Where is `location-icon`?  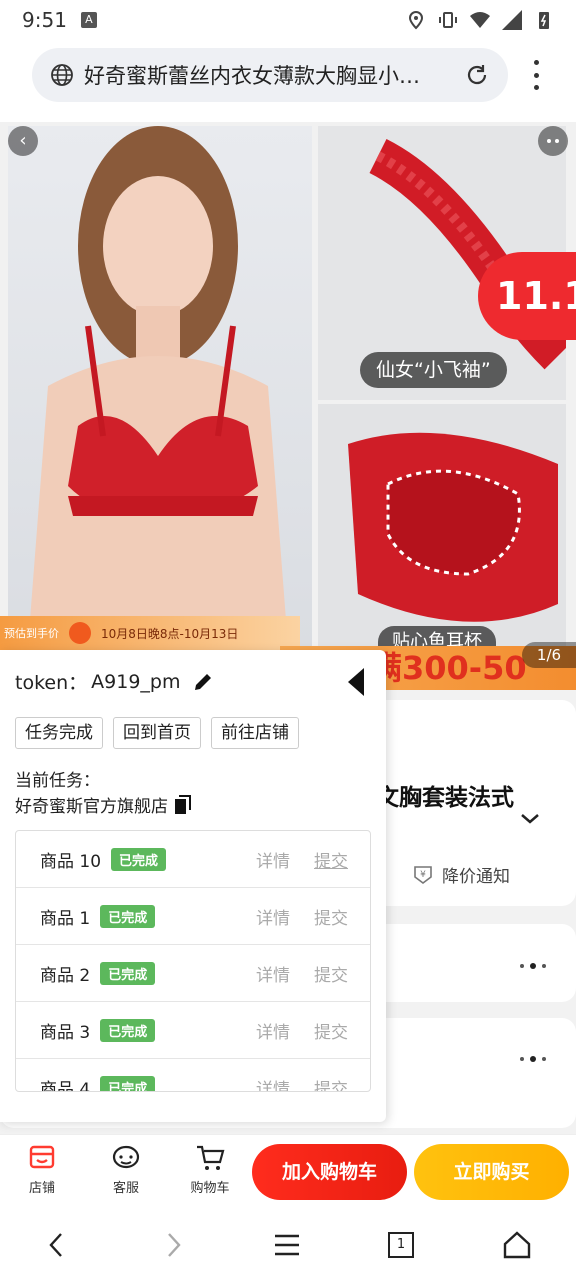
location-icon is located at coordinates (416, 20).